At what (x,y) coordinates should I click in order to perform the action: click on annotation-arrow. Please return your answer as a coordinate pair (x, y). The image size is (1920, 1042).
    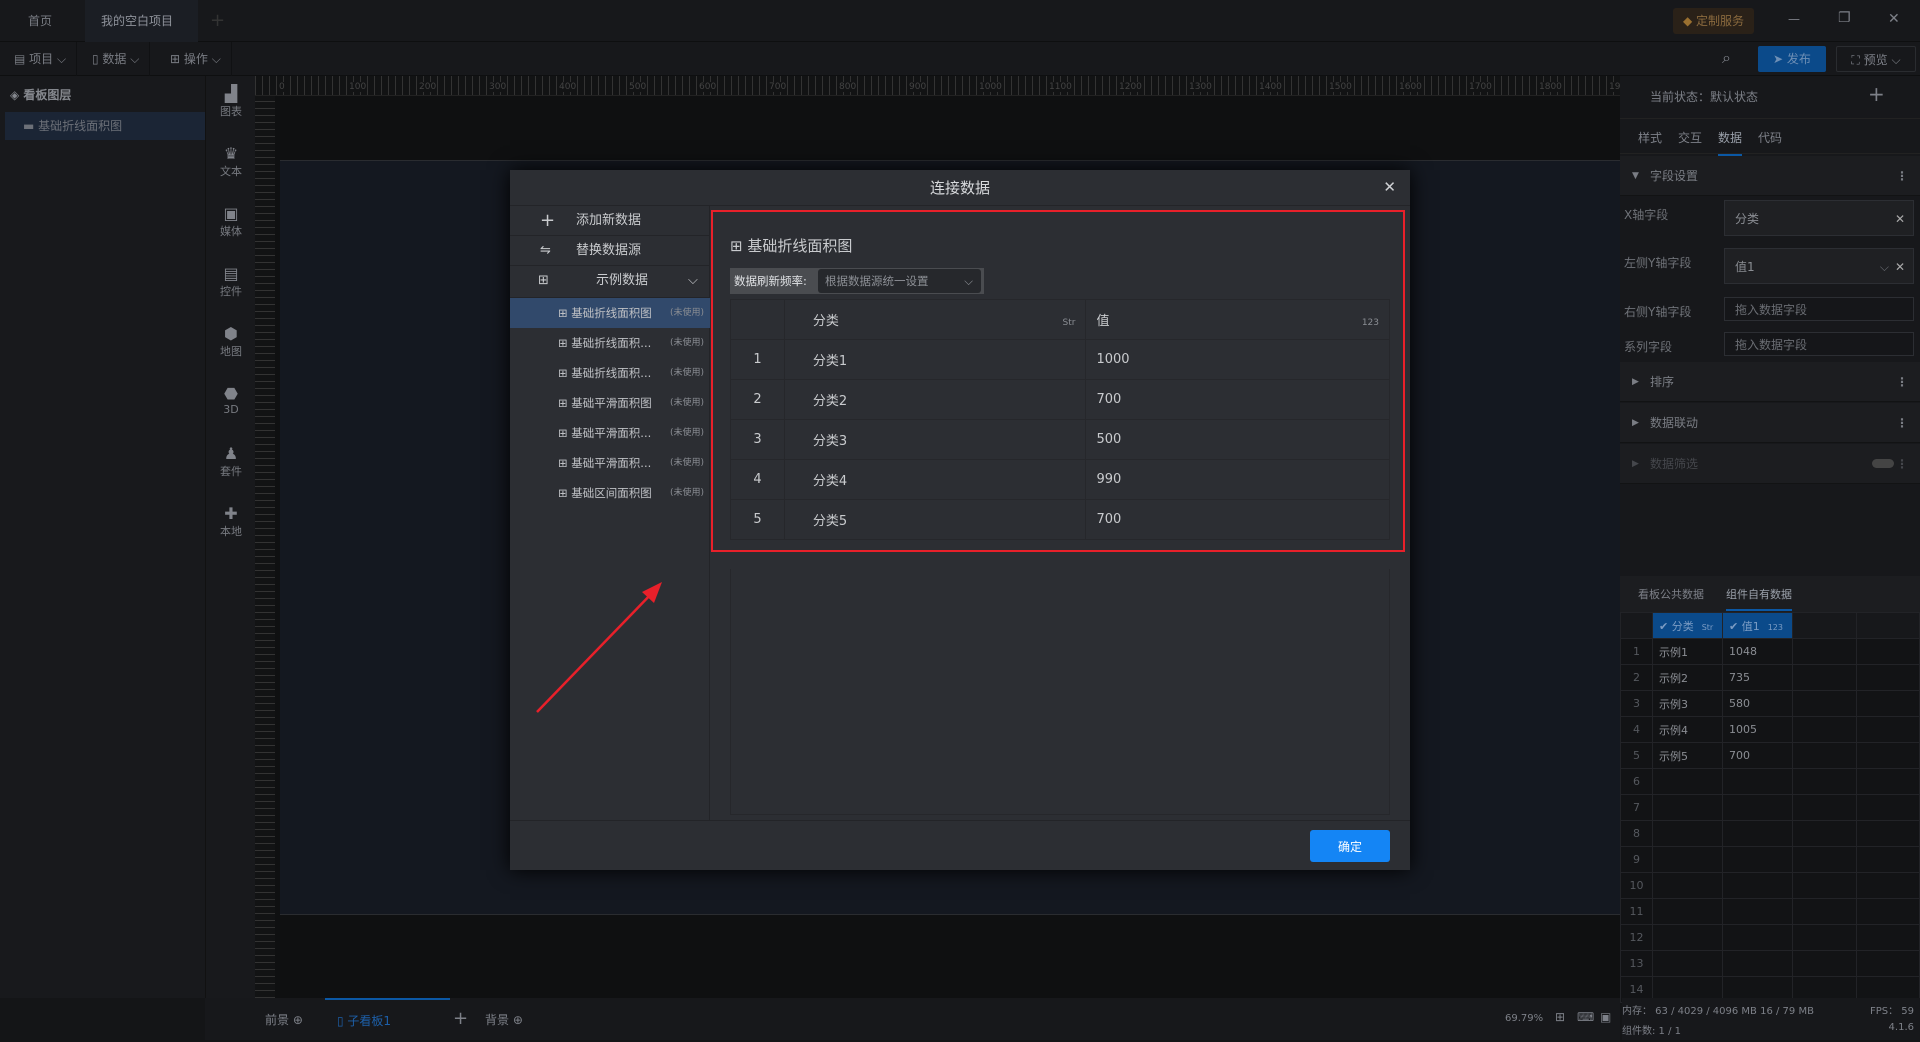
    Looking at the image, I should click on (599, 647).